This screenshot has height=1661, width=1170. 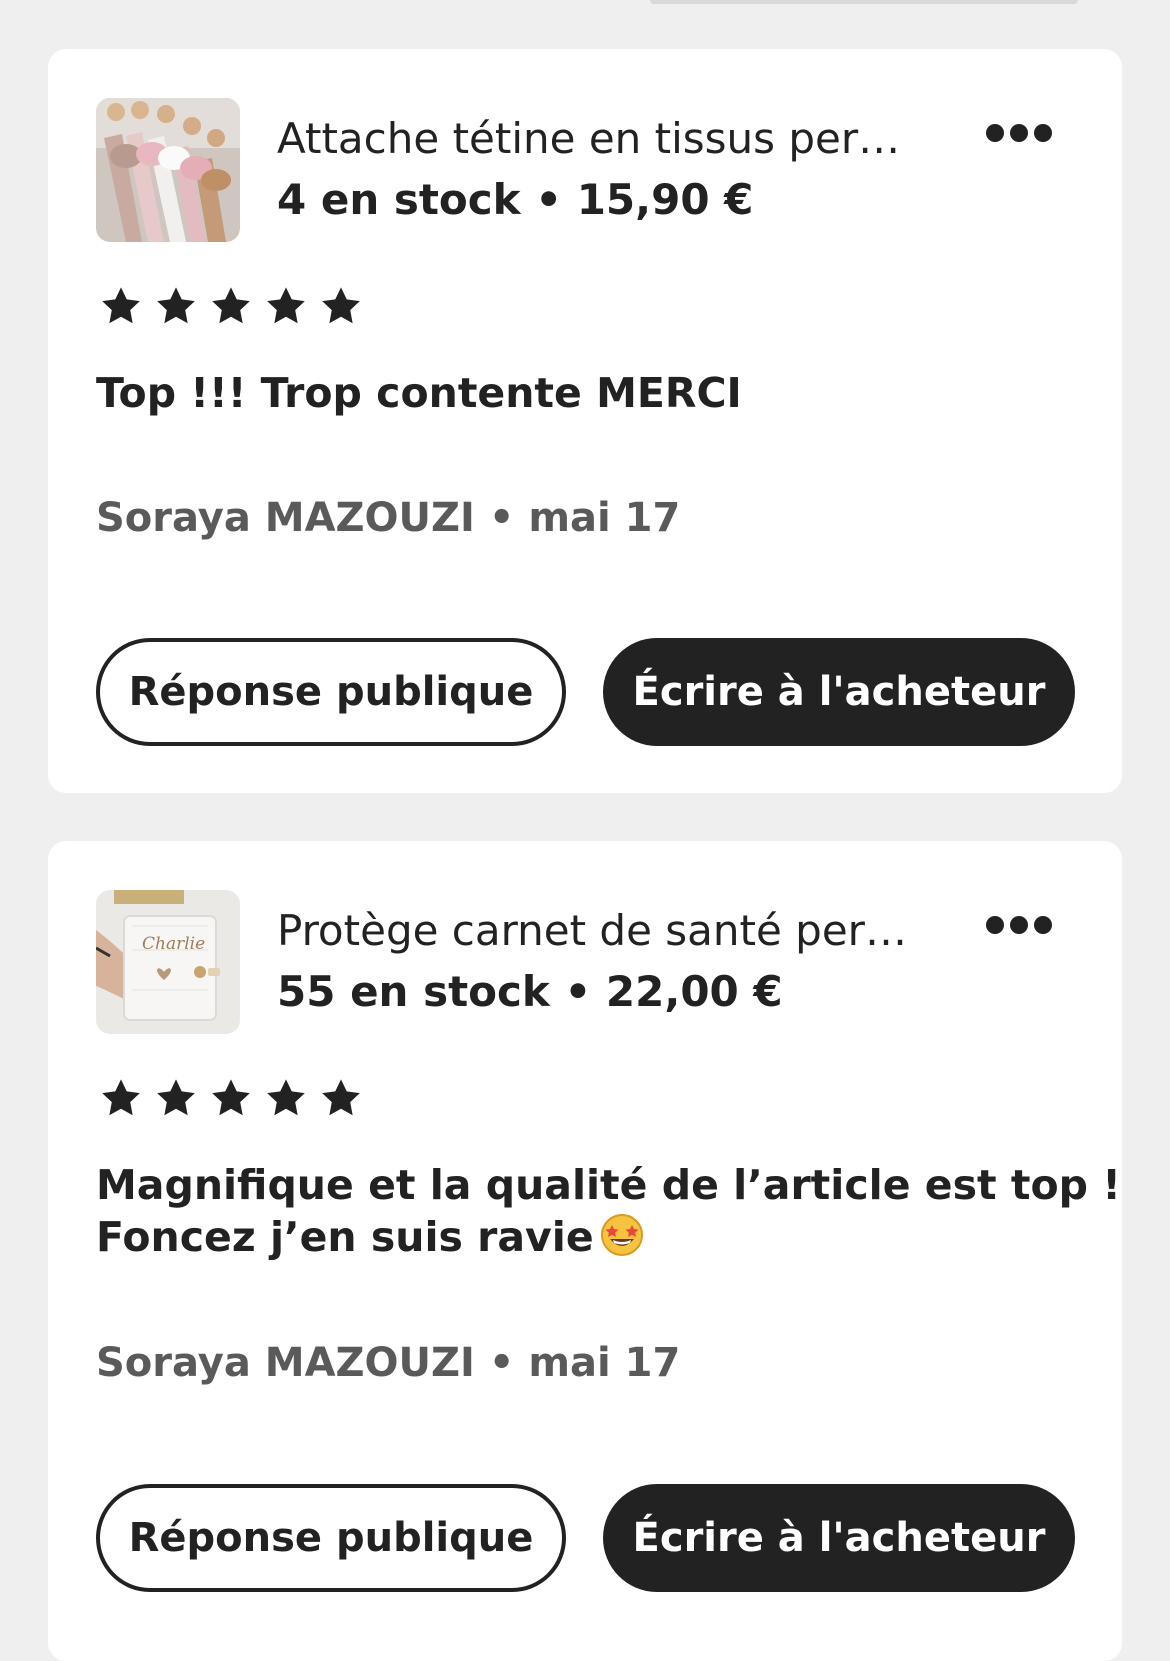 I want to click on review-text: Top !!! Trop contente MERCI, so click(x=586, y=393).